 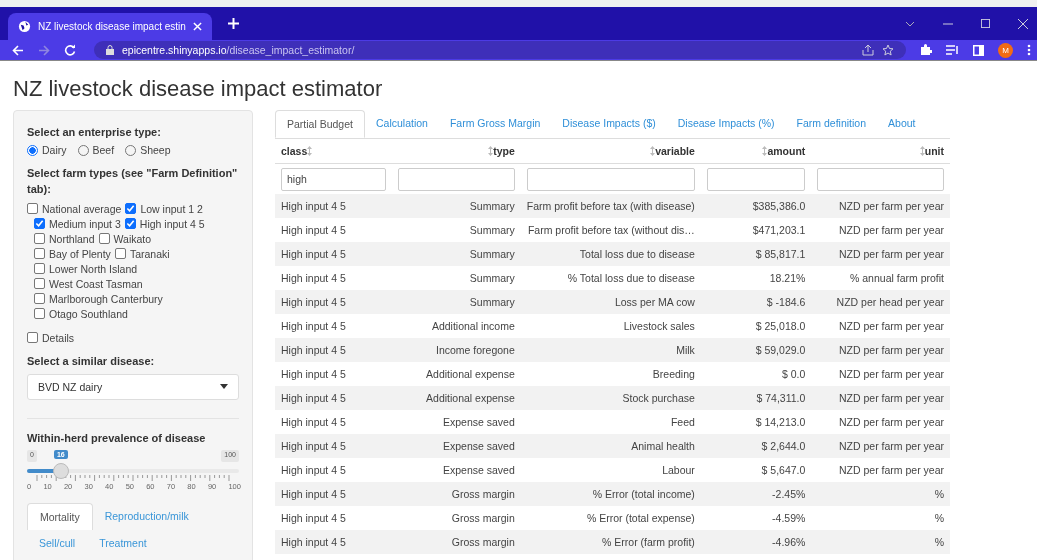 What do you see at coordinates (44, 50) in the screenshot?
I see `forward-arrow-icon` at bounding box center [44, 50].